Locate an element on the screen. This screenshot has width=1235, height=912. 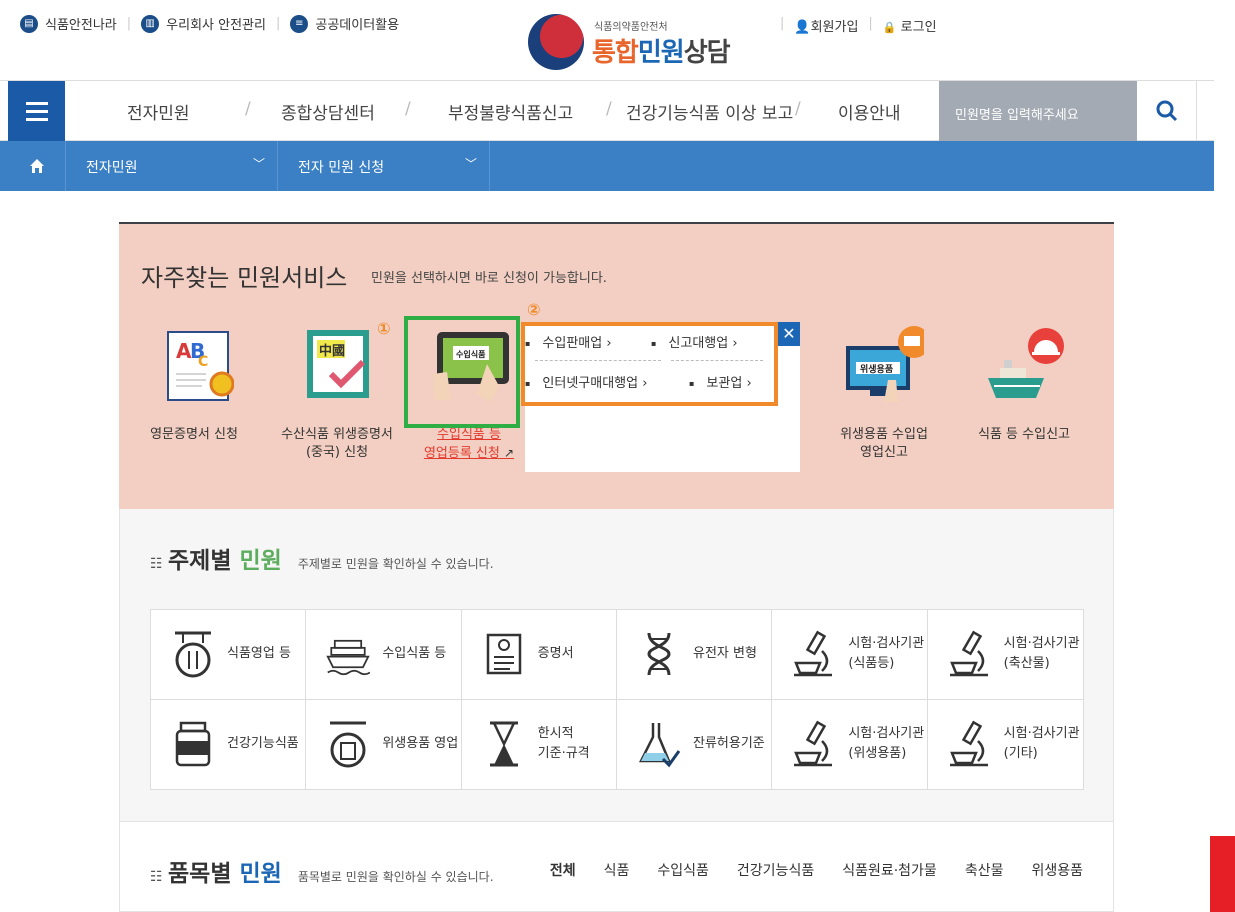
location-depth2: 전자 민원 신청 ﹀ is located at coordinates (384, 166).